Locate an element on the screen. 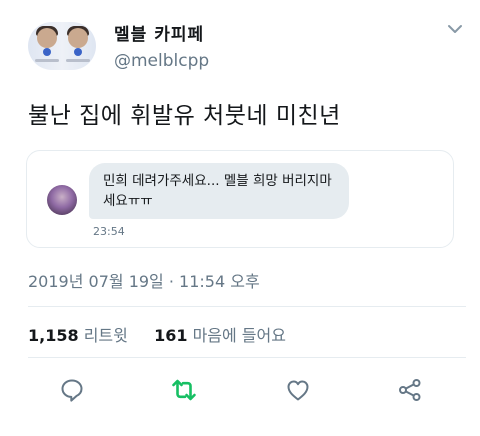  reply-icon is located at coordinates (72, 390).